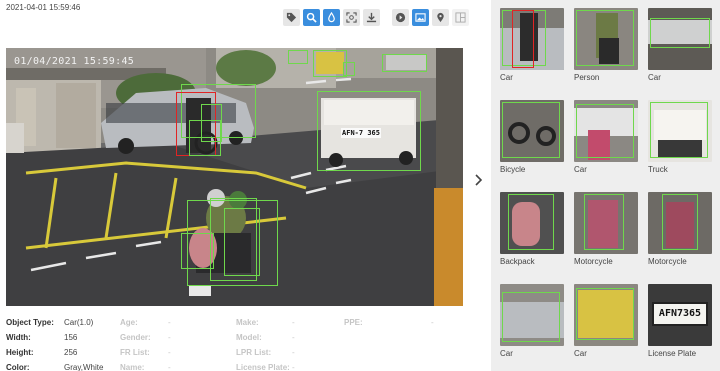  What do you see at coordinates (30, 322) in the screenshot?
I see `object-type-label: Object Type:` at bounding box center [30, 322].